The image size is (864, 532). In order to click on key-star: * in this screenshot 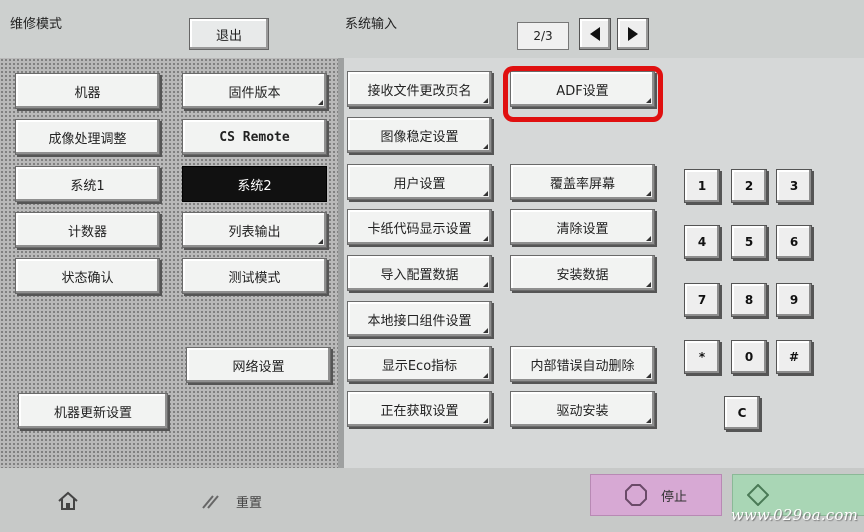, I will do `click(702, 357)`.